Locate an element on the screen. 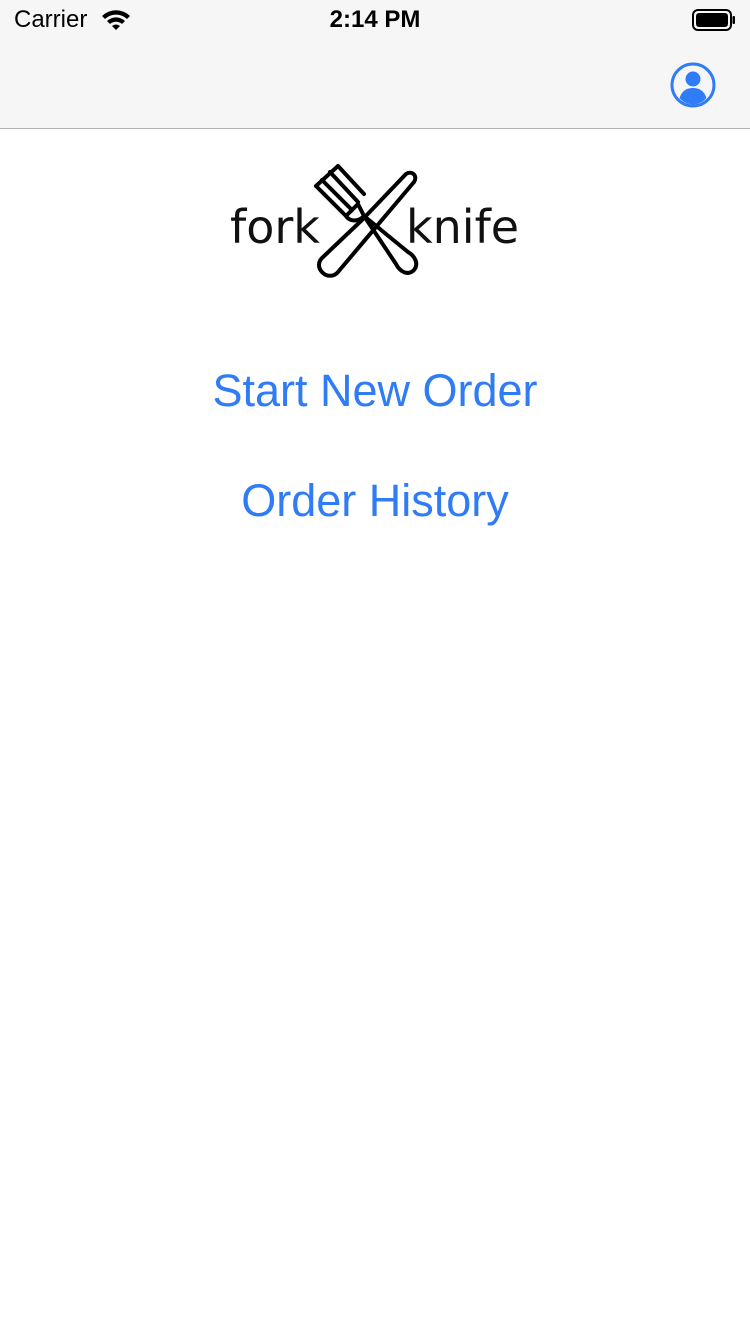  navigation-bar is located at coordinates (375, 84).